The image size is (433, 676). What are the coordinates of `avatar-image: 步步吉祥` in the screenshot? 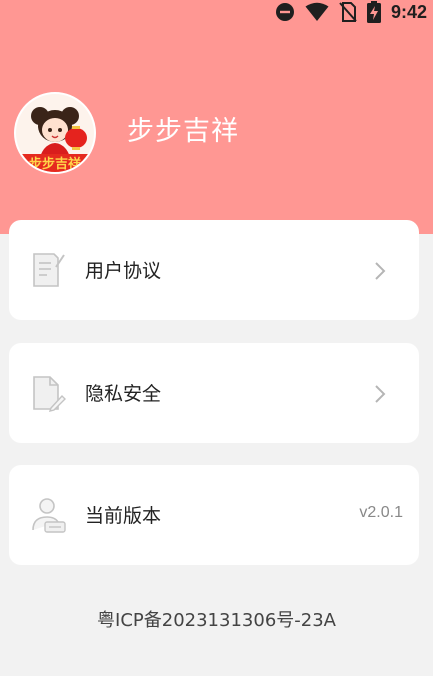 It's located at (55, 133).